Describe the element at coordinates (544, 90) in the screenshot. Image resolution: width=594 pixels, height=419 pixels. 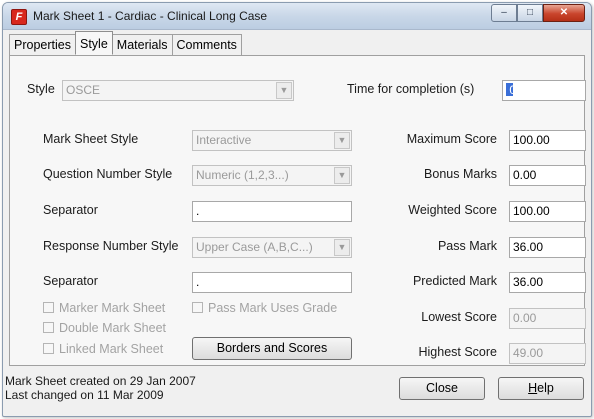
I see `time-for-completion-input: 0` at that location.